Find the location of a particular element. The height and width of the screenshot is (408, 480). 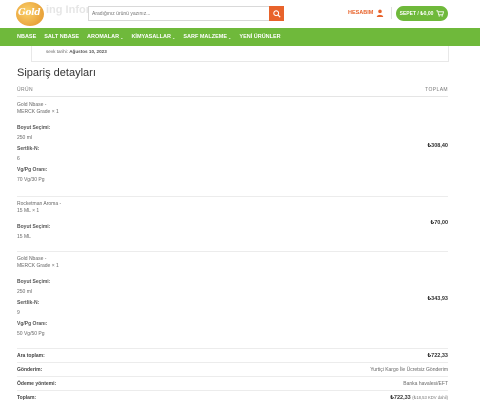

nav-label: SALT NBASE is located at coordinates (61, 37).